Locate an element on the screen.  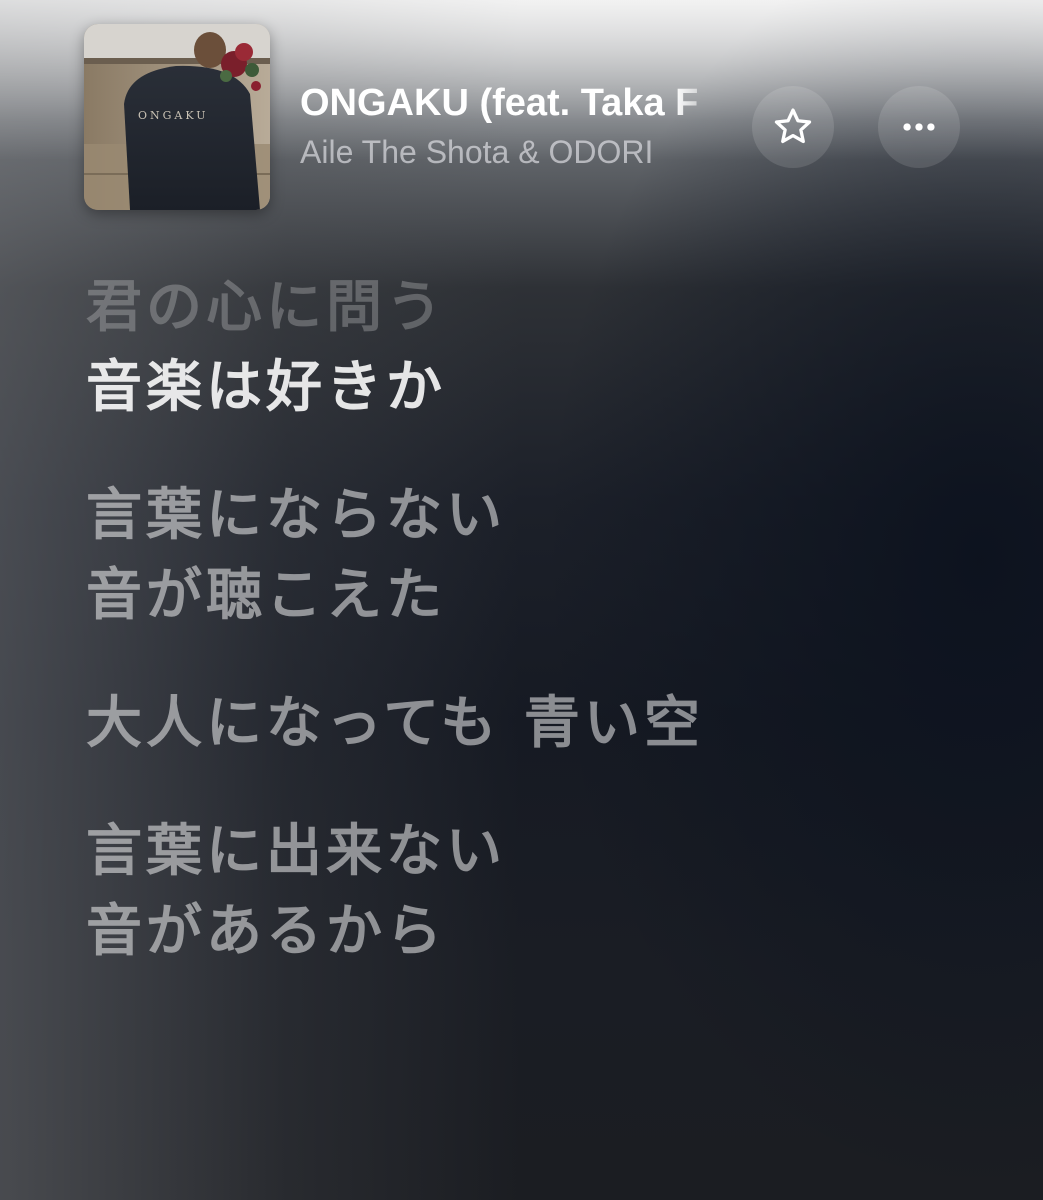
lyric-line-current: 音楽は好きか is located at coordinates (536, 388).